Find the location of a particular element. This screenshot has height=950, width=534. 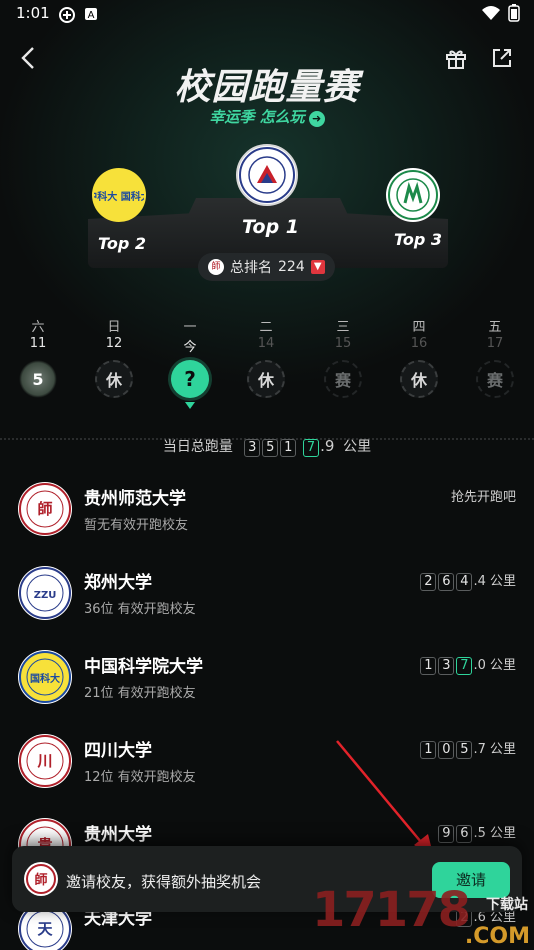

daily-total-unit: 公里 is located at coordinates (357, 447).